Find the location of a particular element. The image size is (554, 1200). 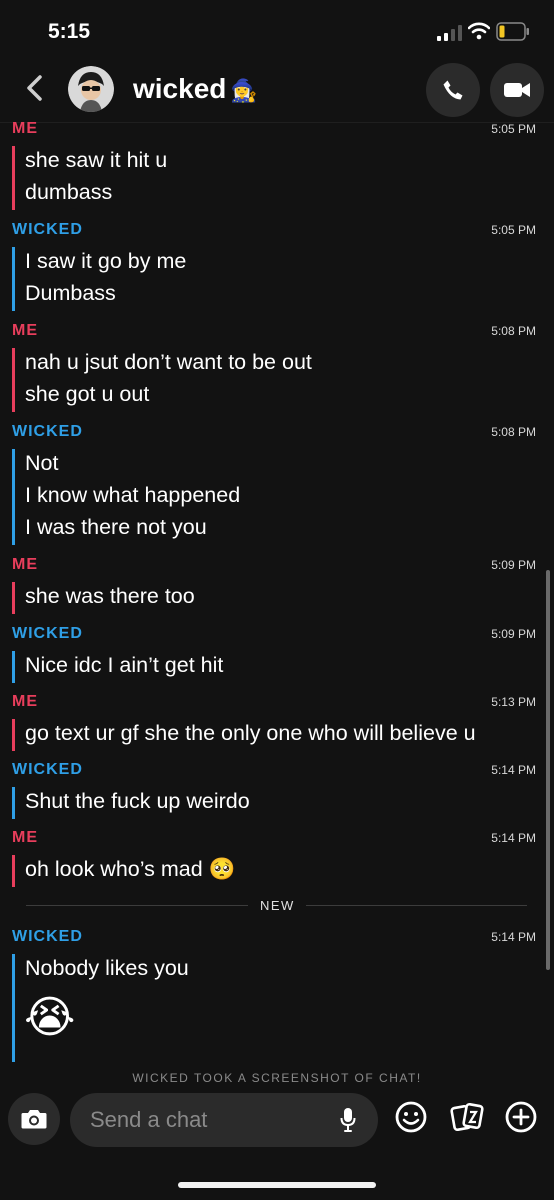

camera-icon is located at coordinates (34, 1119).